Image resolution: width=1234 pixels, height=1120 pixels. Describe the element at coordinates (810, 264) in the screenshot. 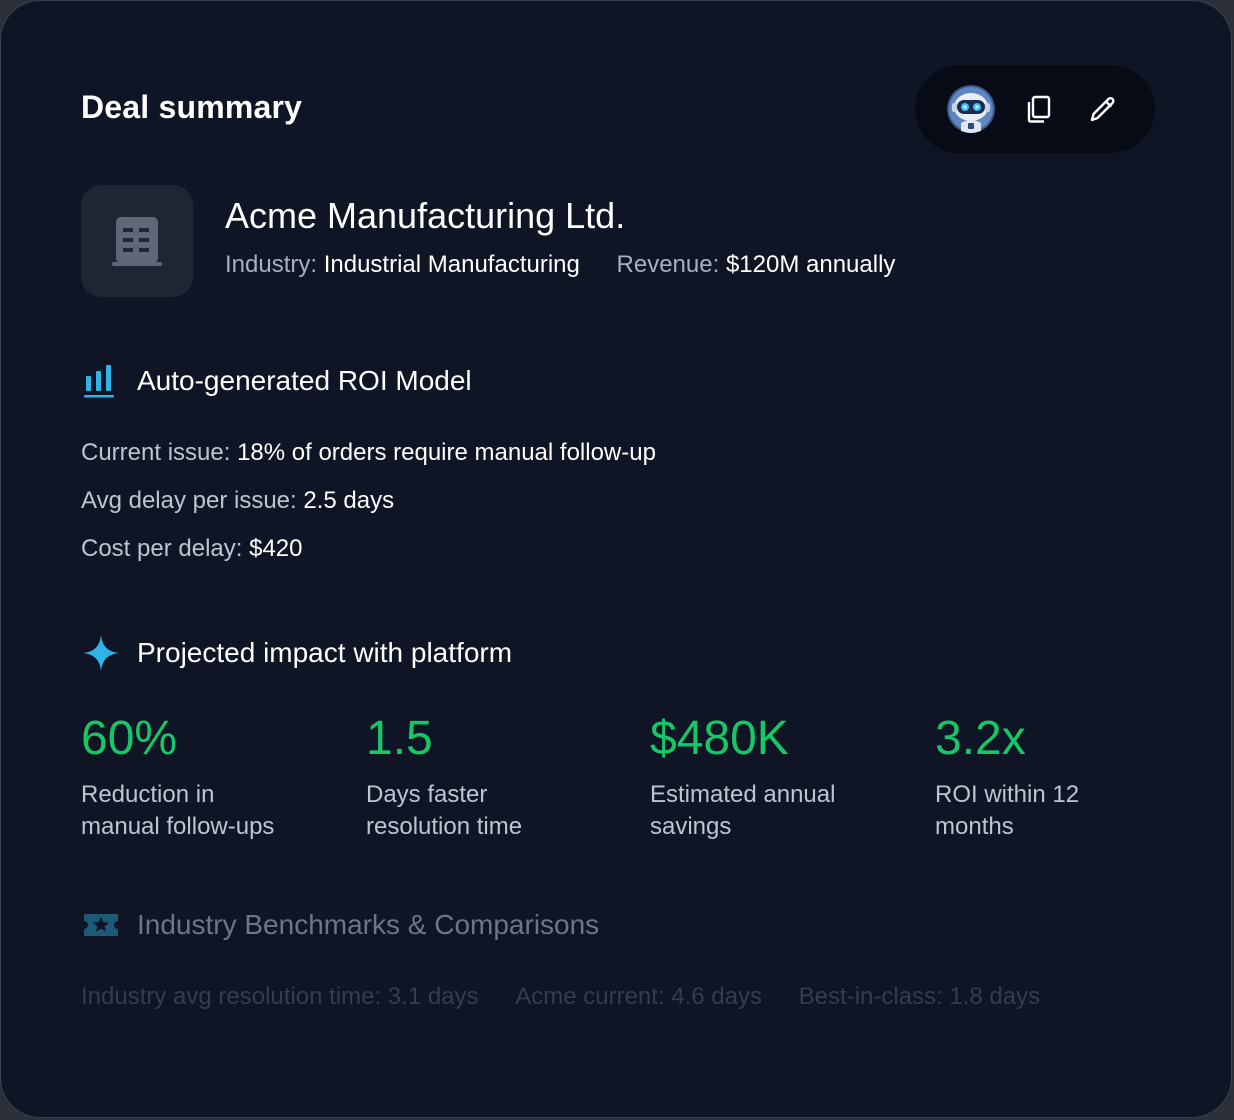

I see `revenue-value: $120M annually` at that location.